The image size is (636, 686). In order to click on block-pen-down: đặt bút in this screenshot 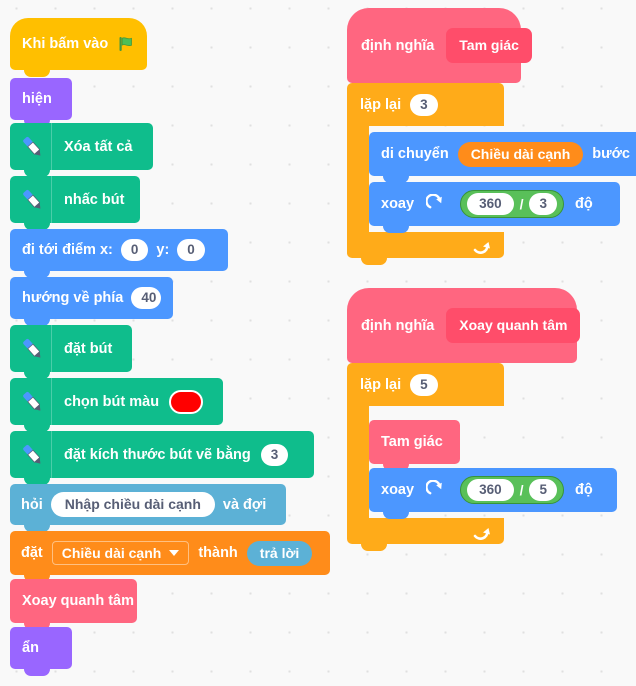, I will do `click(71, 352)`.